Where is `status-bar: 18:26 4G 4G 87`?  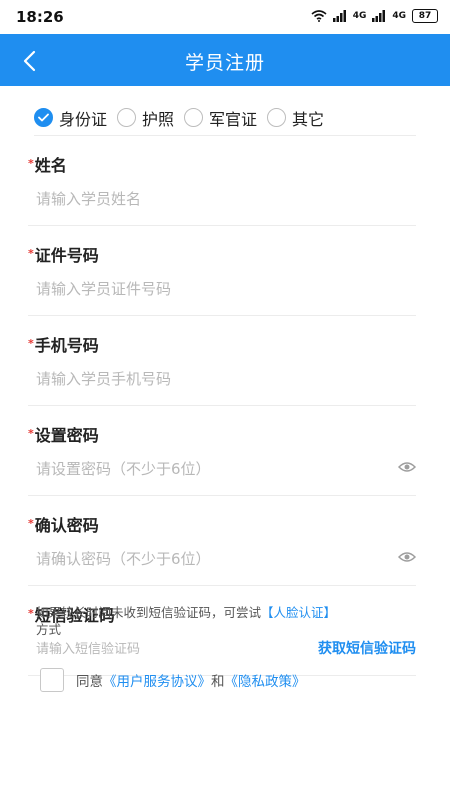 status-bar: 18:26 4G 4G 87 is located at coordinates (225, 17).